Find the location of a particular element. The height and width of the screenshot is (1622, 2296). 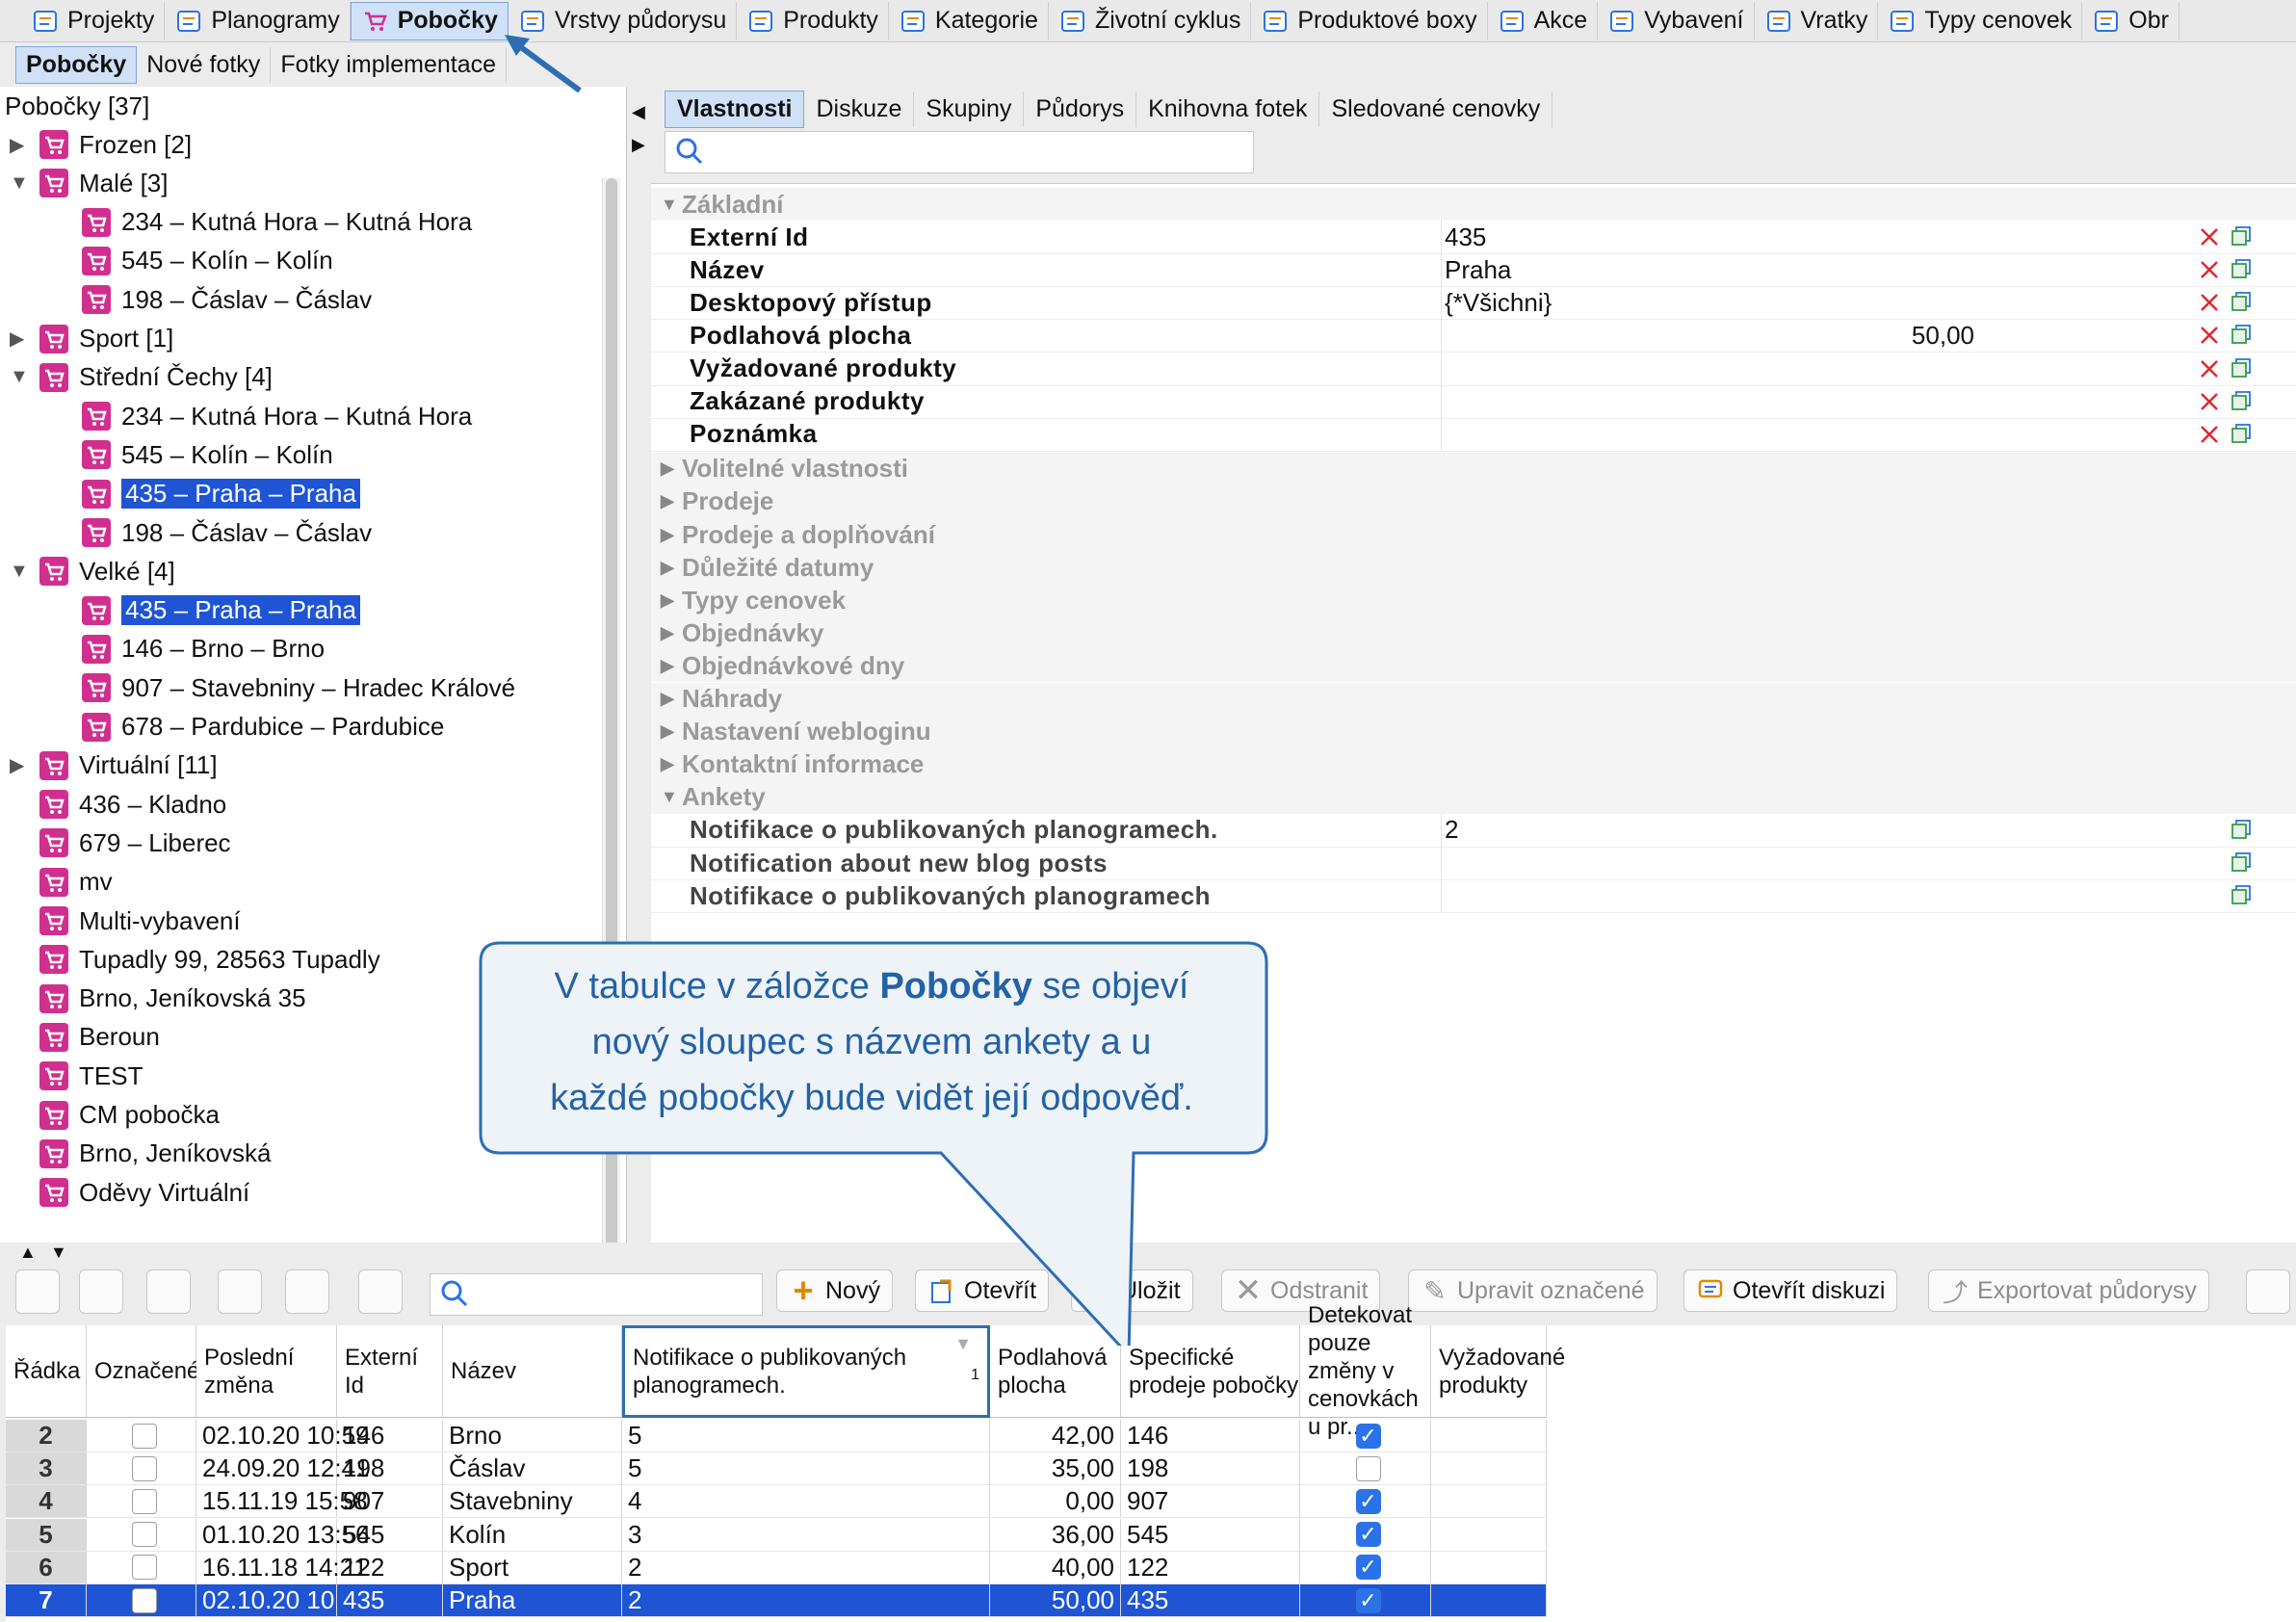

tree-item: Beroun is located at coordinates (85, 1037).